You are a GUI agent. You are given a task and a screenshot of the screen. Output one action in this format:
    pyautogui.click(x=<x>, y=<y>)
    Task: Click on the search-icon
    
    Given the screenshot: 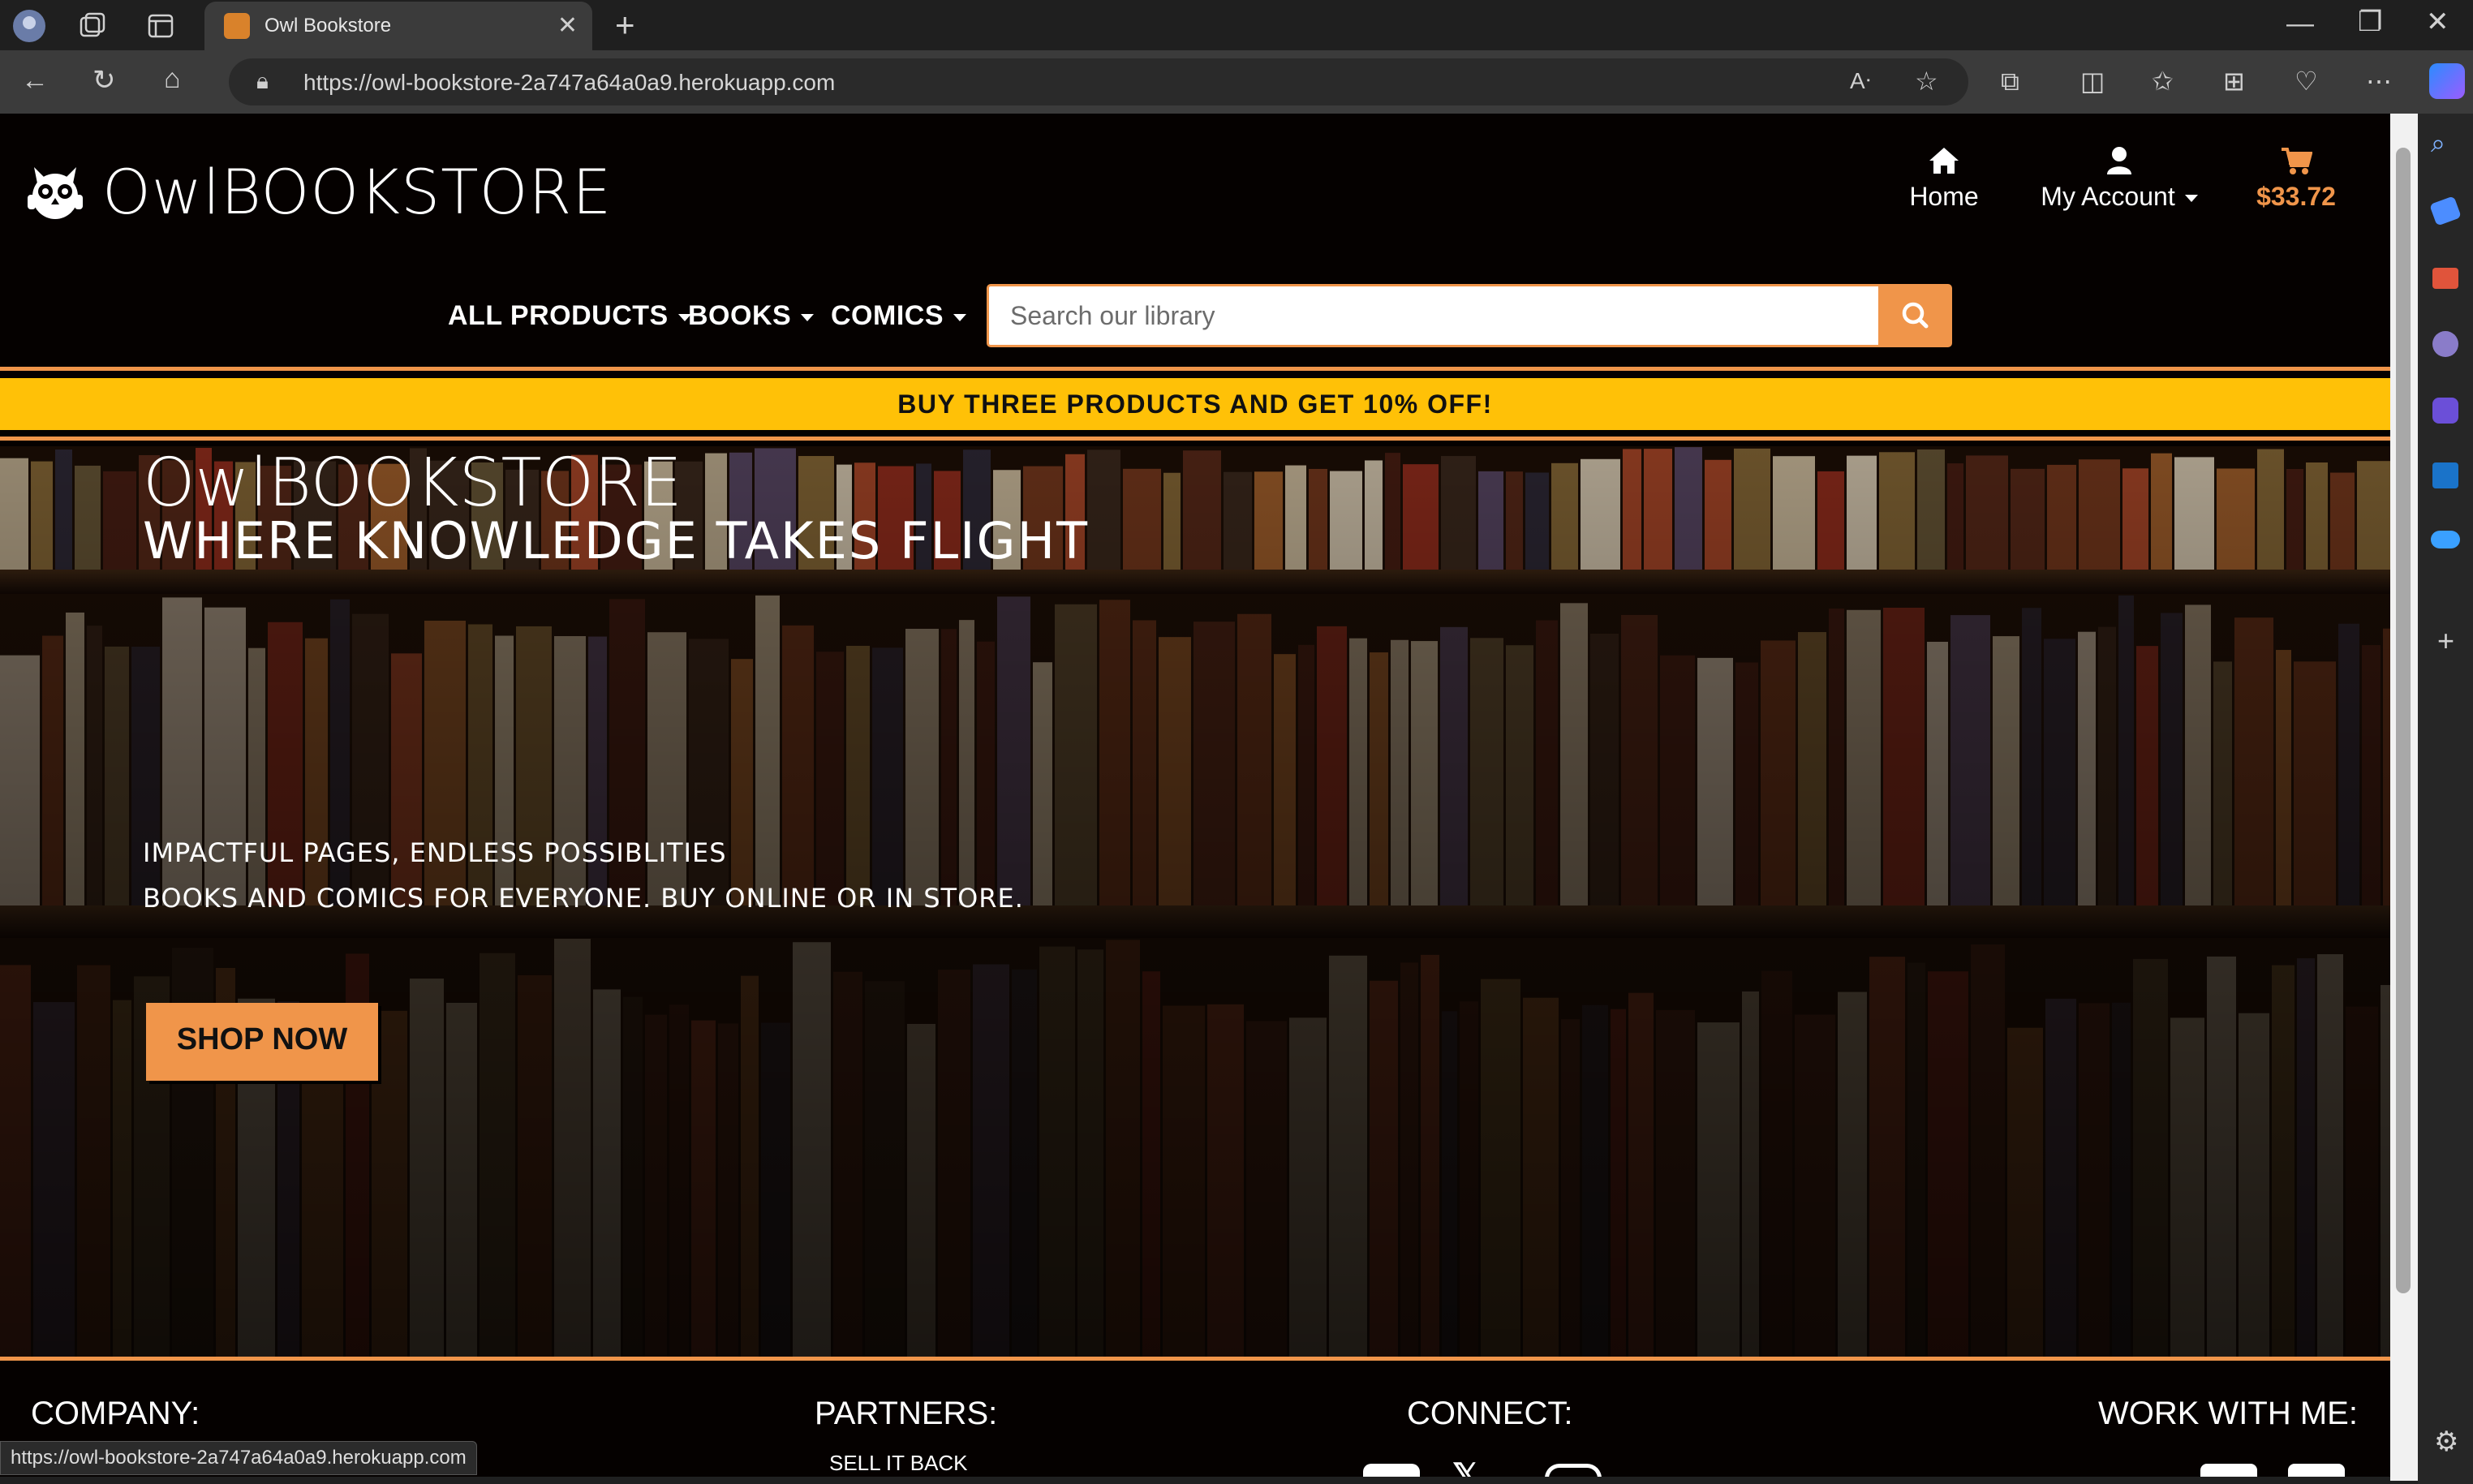 What is the action you would take?
    pyautogui.click(x=1915, y=315)
    